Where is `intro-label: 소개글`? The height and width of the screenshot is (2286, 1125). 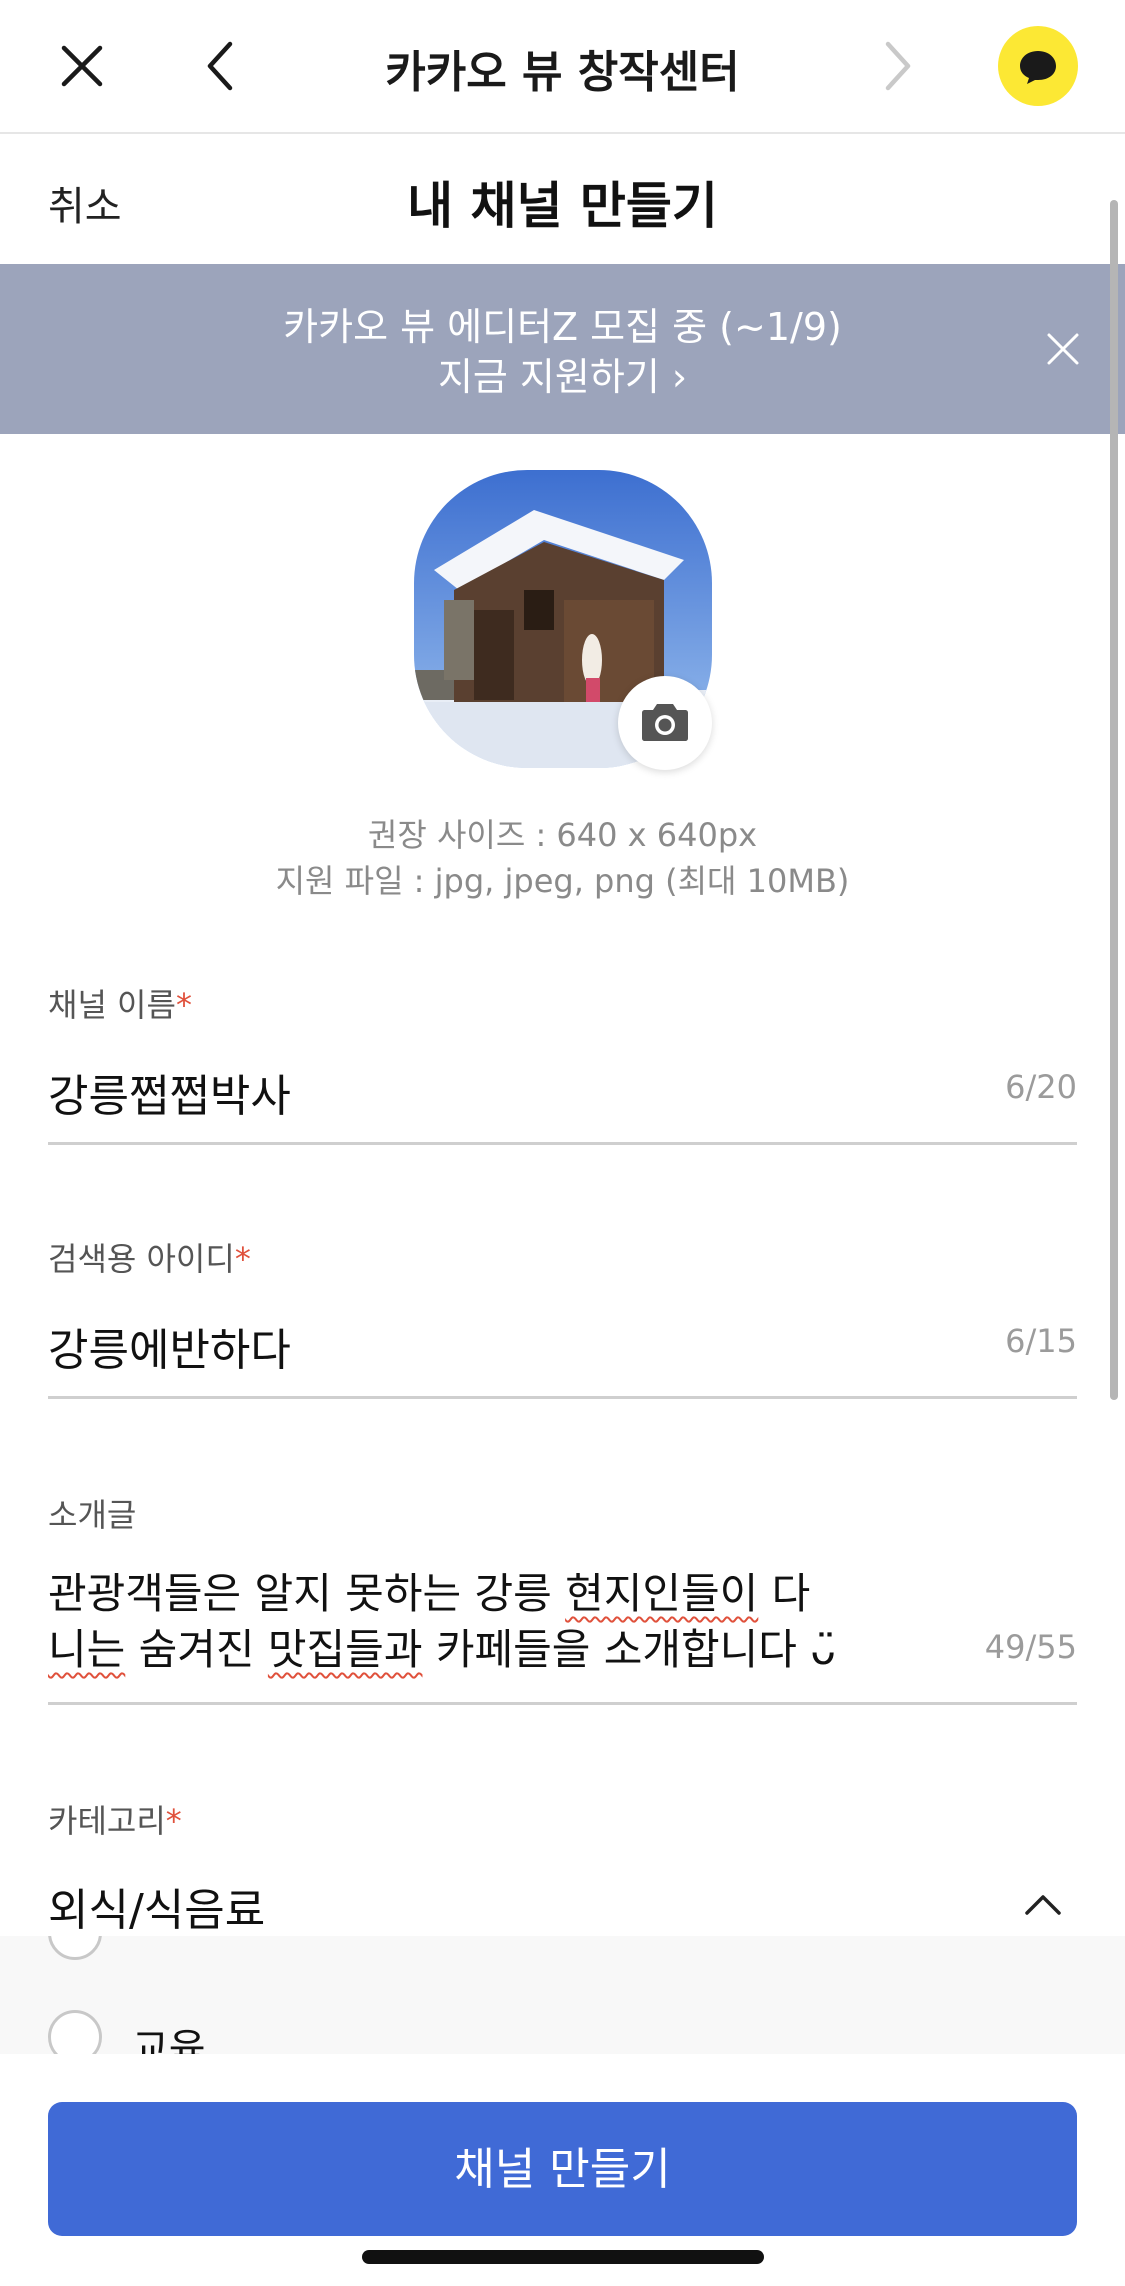 intro-label: 소개글 is located at coordinates (92, 1515).